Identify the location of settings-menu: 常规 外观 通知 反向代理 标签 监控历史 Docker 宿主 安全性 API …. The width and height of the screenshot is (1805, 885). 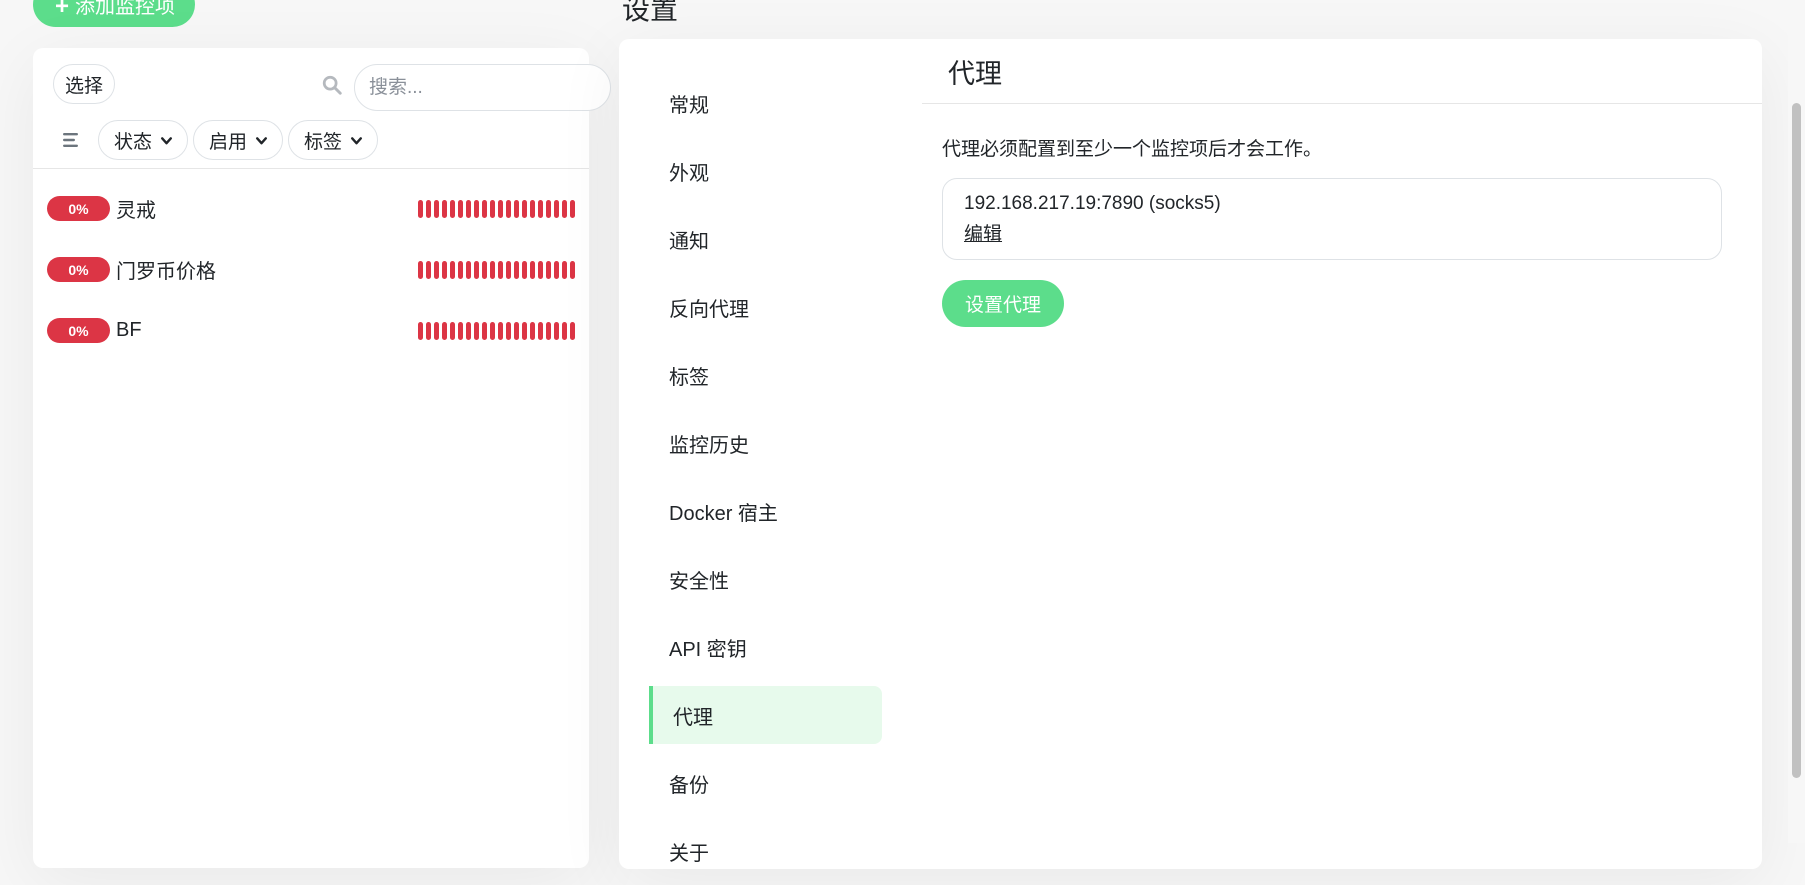
(765, 477).